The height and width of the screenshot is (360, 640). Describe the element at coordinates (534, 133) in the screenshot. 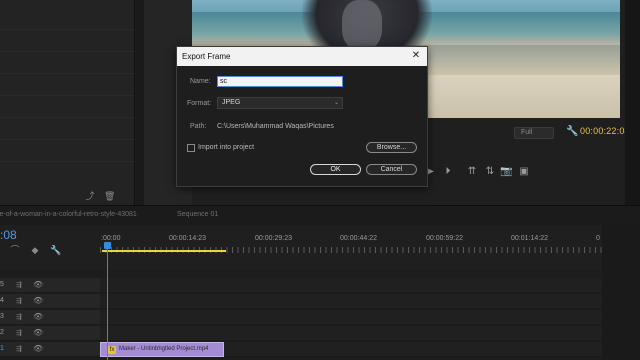

I see `resolution-select: Full` at that location.